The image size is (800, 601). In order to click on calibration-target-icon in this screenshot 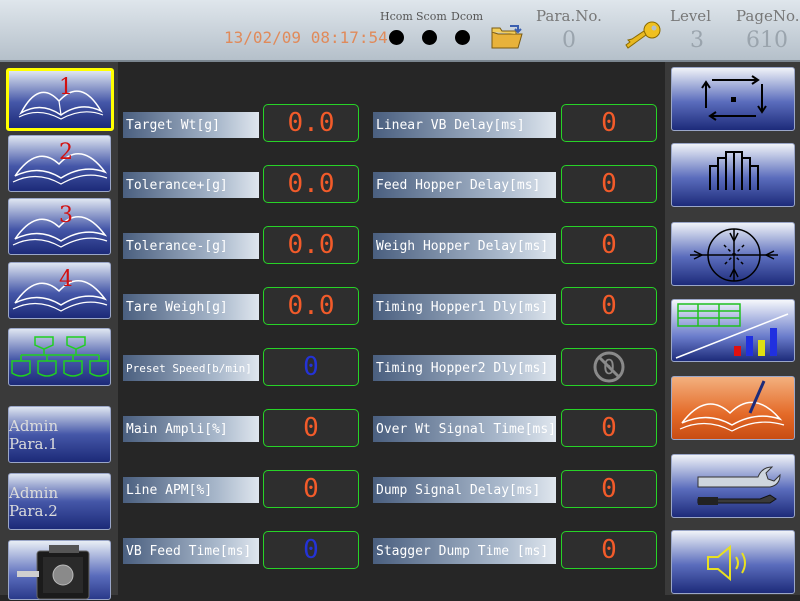, I will do `click(734, 255)`.